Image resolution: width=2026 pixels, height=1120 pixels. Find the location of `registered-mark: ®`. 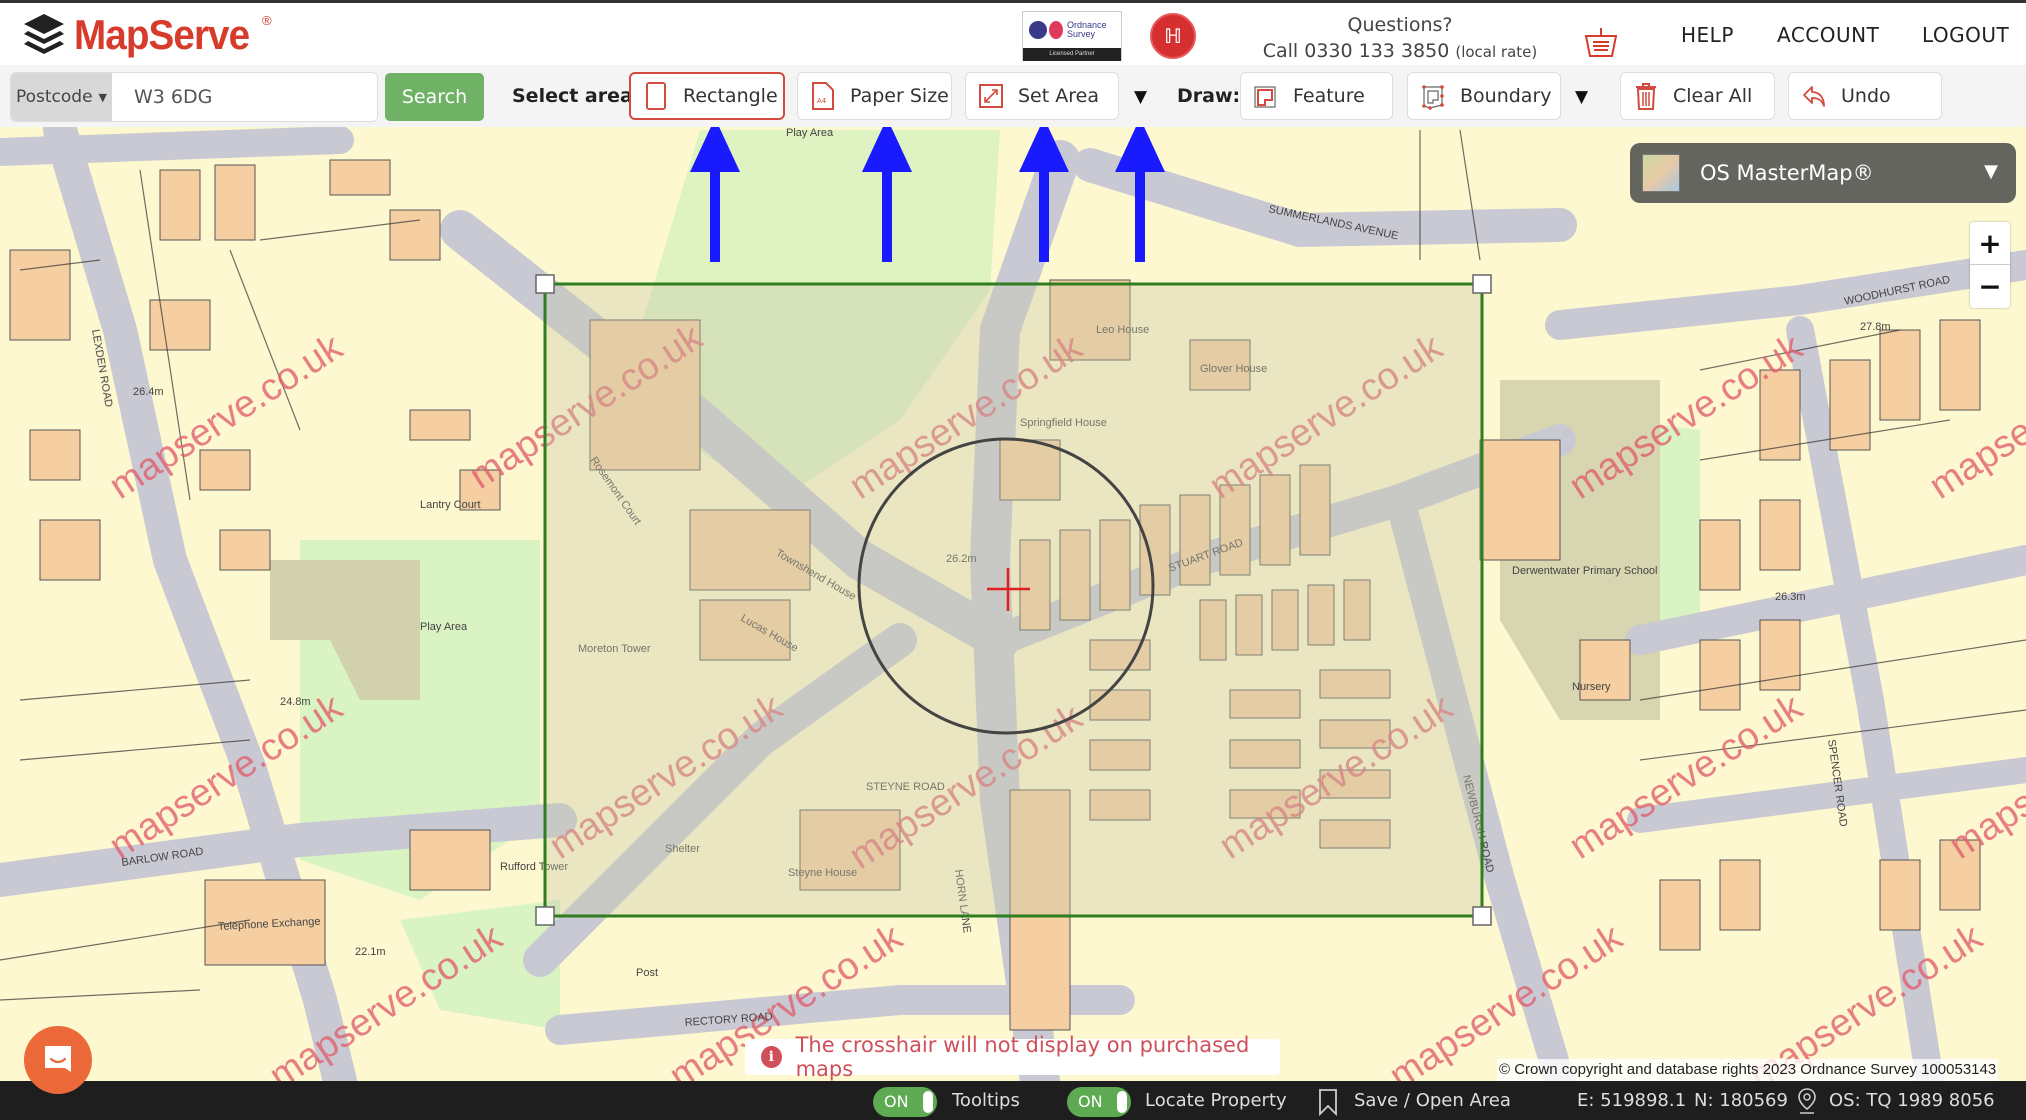

registered-mark: ® is located at coordinates (267, 20).